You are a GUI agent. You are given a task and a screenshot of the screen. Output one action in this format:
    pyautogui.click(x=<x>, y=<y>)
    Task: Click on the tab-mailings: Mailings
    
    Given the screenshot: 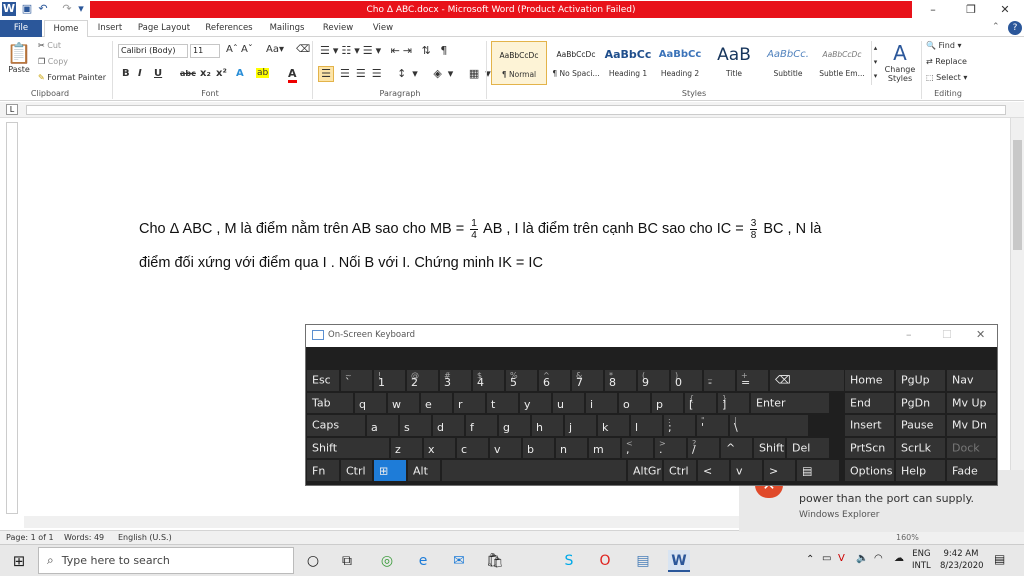 What is the action you would take?
    pyautogui.click(x=287, y=28)
    